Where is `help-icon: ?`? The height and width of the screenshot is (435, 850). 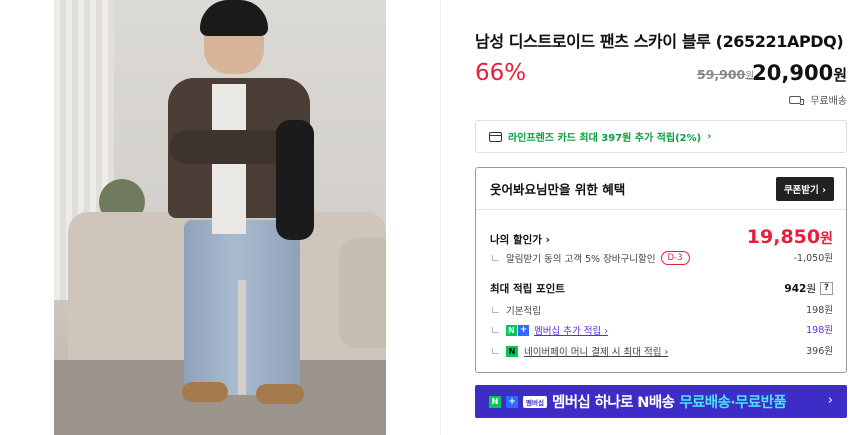 help-icon: ? is located at coordinates (826, 288).